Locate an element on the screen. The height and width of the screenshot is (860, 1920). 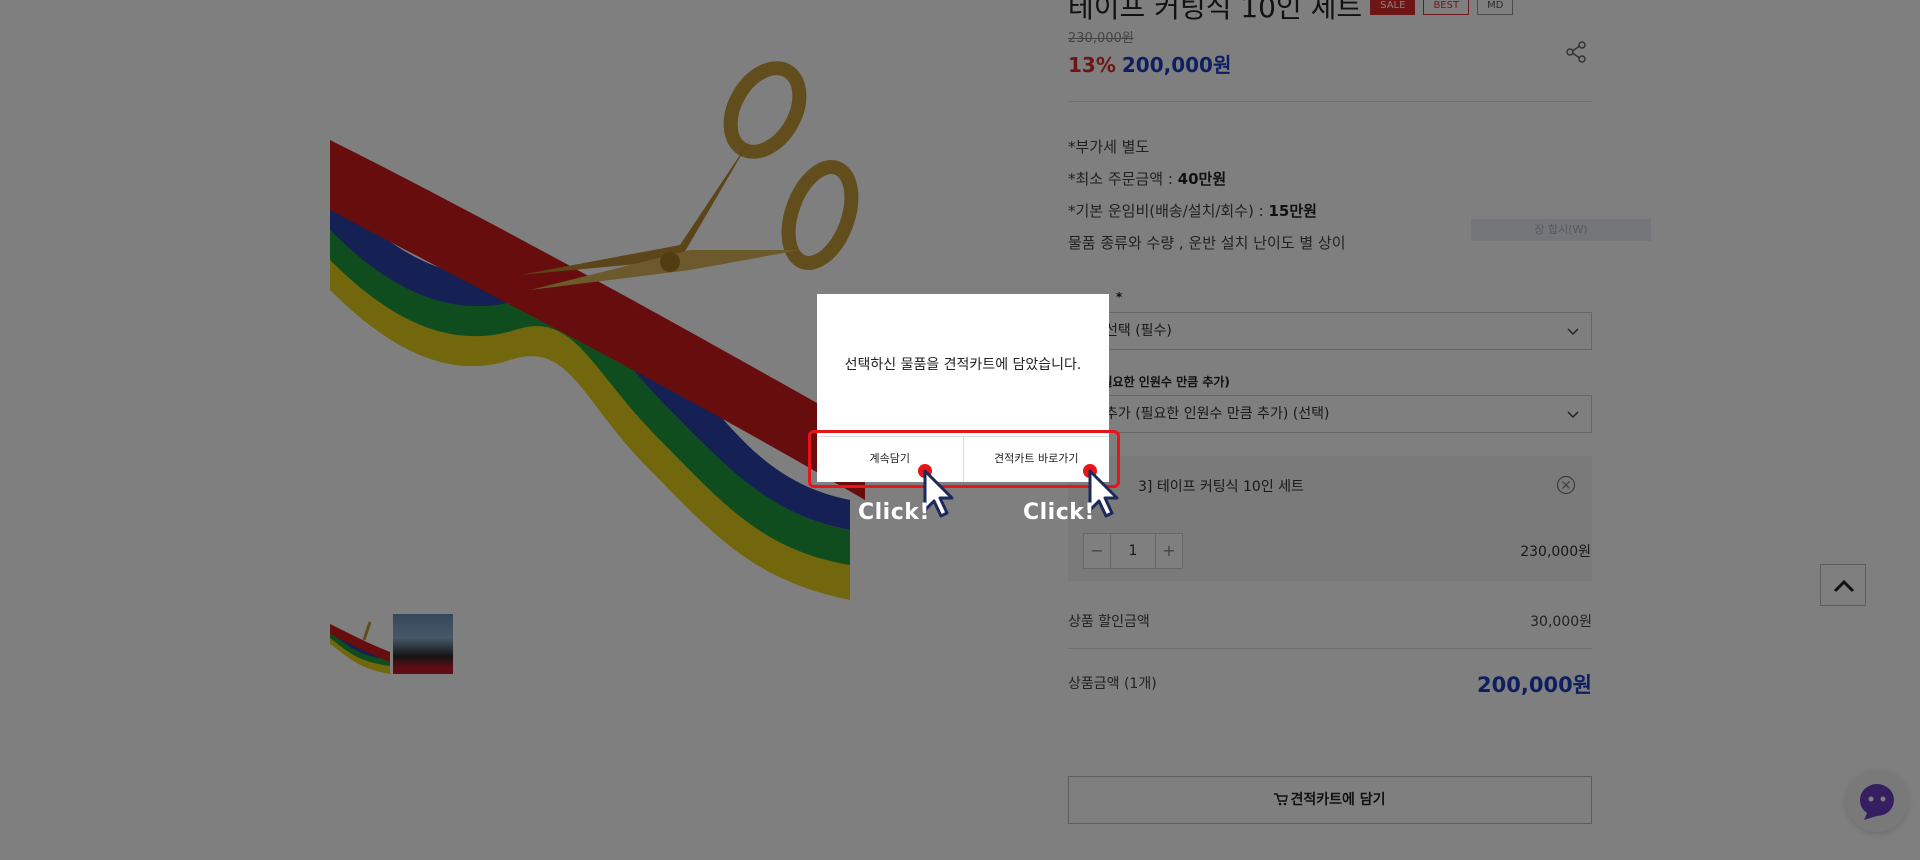
buttons-highlight-box is located at coordinates (964, 459).